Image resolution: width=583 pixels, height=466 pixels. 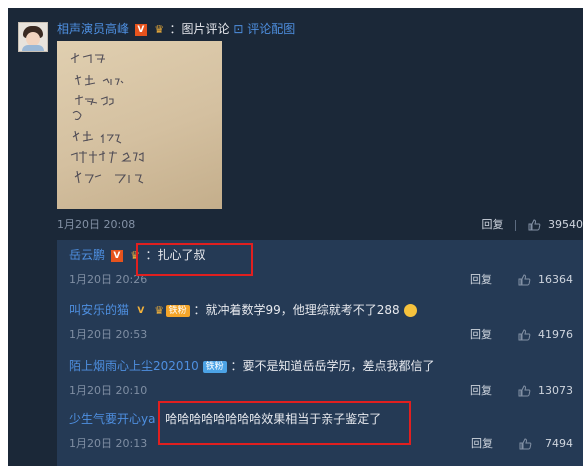 What do you see at coordinates (112, 419) in the screenshot?
I see `comment-username: 少生气要开心ya` at bounding box center [112, 419].